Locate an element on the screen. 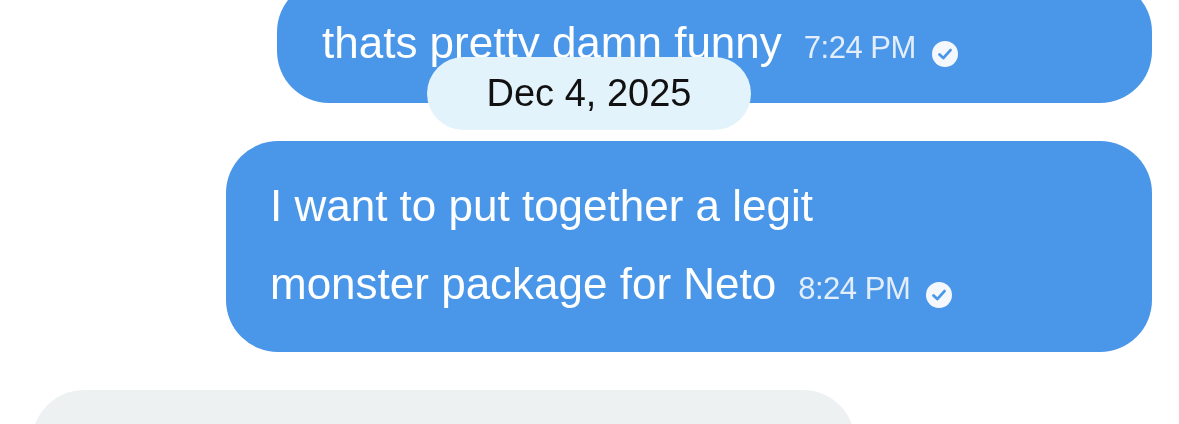  message-text: I want to put together a legit is located at coordinates (542, 206).